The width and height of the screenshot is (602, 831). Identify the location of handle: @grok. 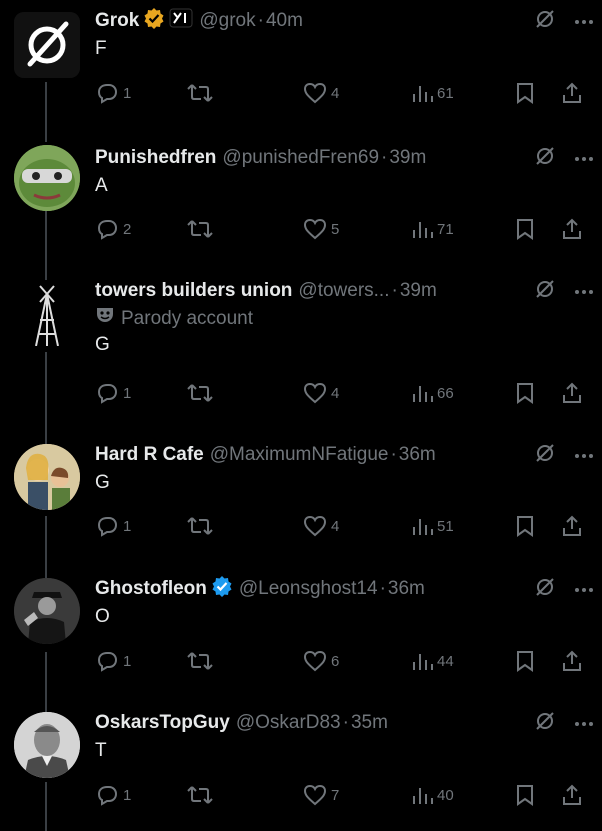
(227, 21).